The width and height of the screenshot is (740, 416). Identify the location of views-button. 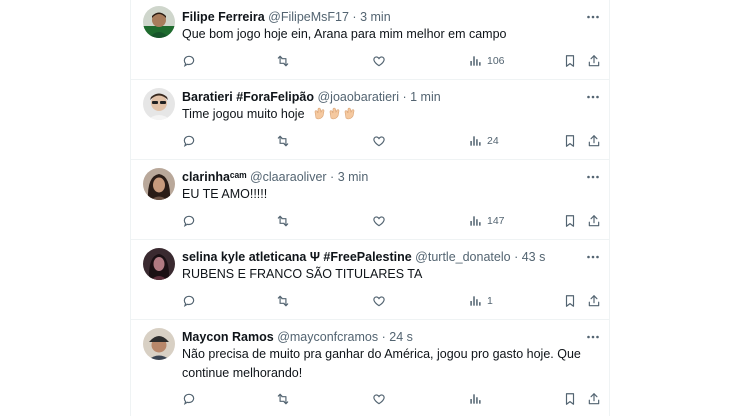
(477, 399).